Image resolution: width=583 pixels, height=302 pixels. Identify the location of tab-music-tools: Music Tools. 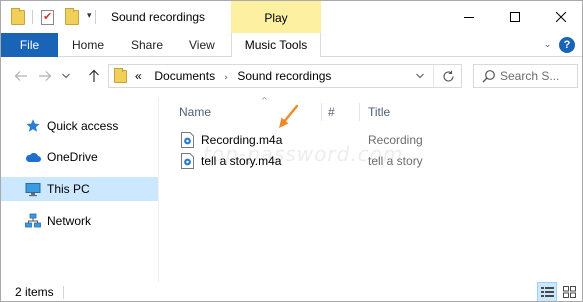
(276, 45).